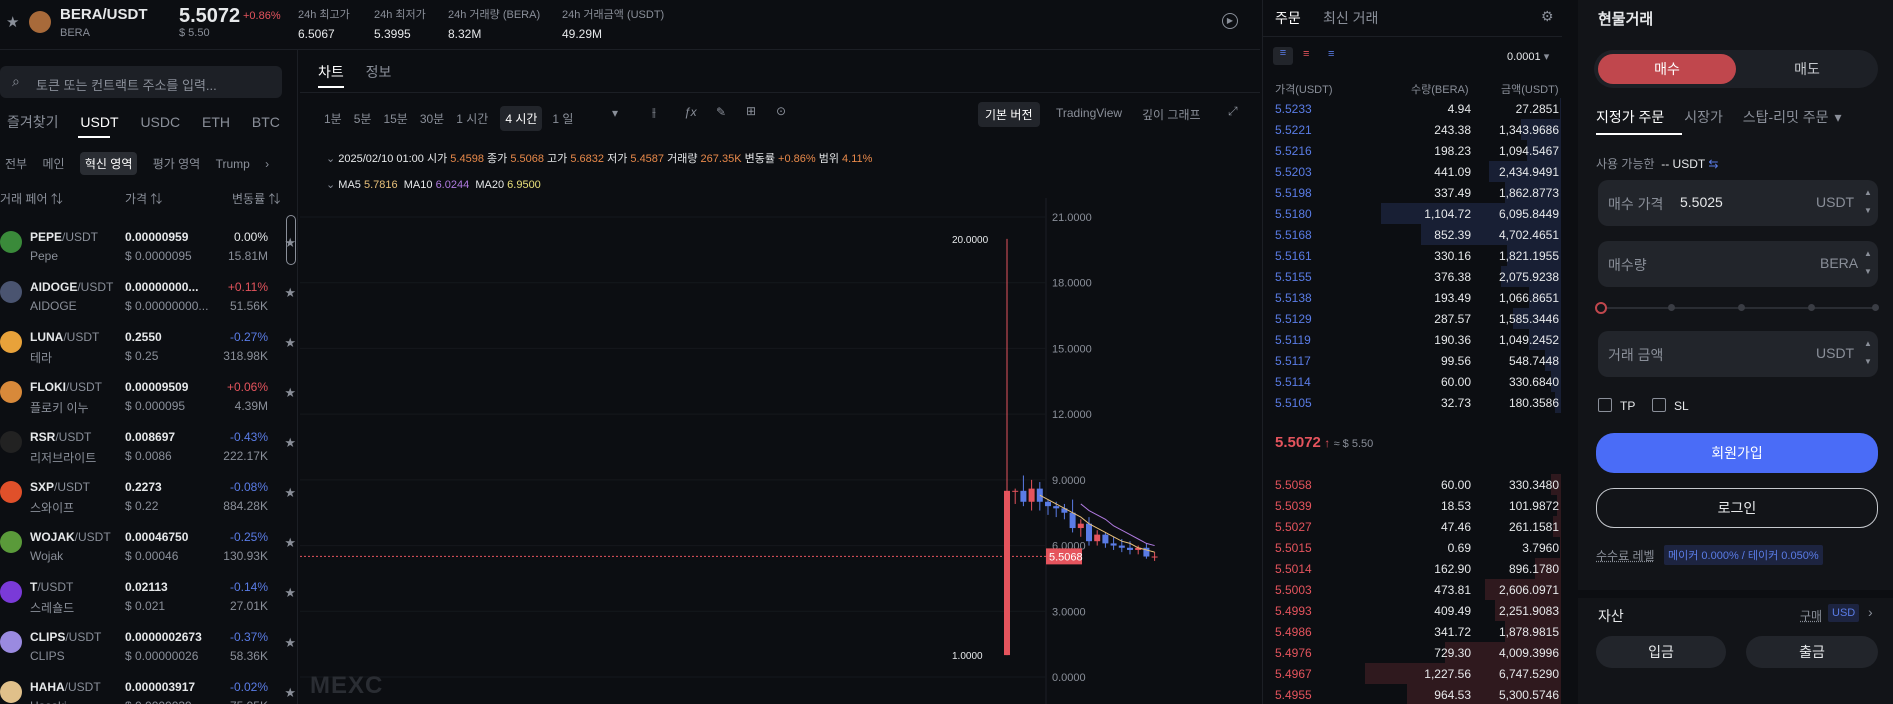 The width and height of the screenshot is (1893, 704). I want to click on buy-tab: 매수, so click(1667, 69).